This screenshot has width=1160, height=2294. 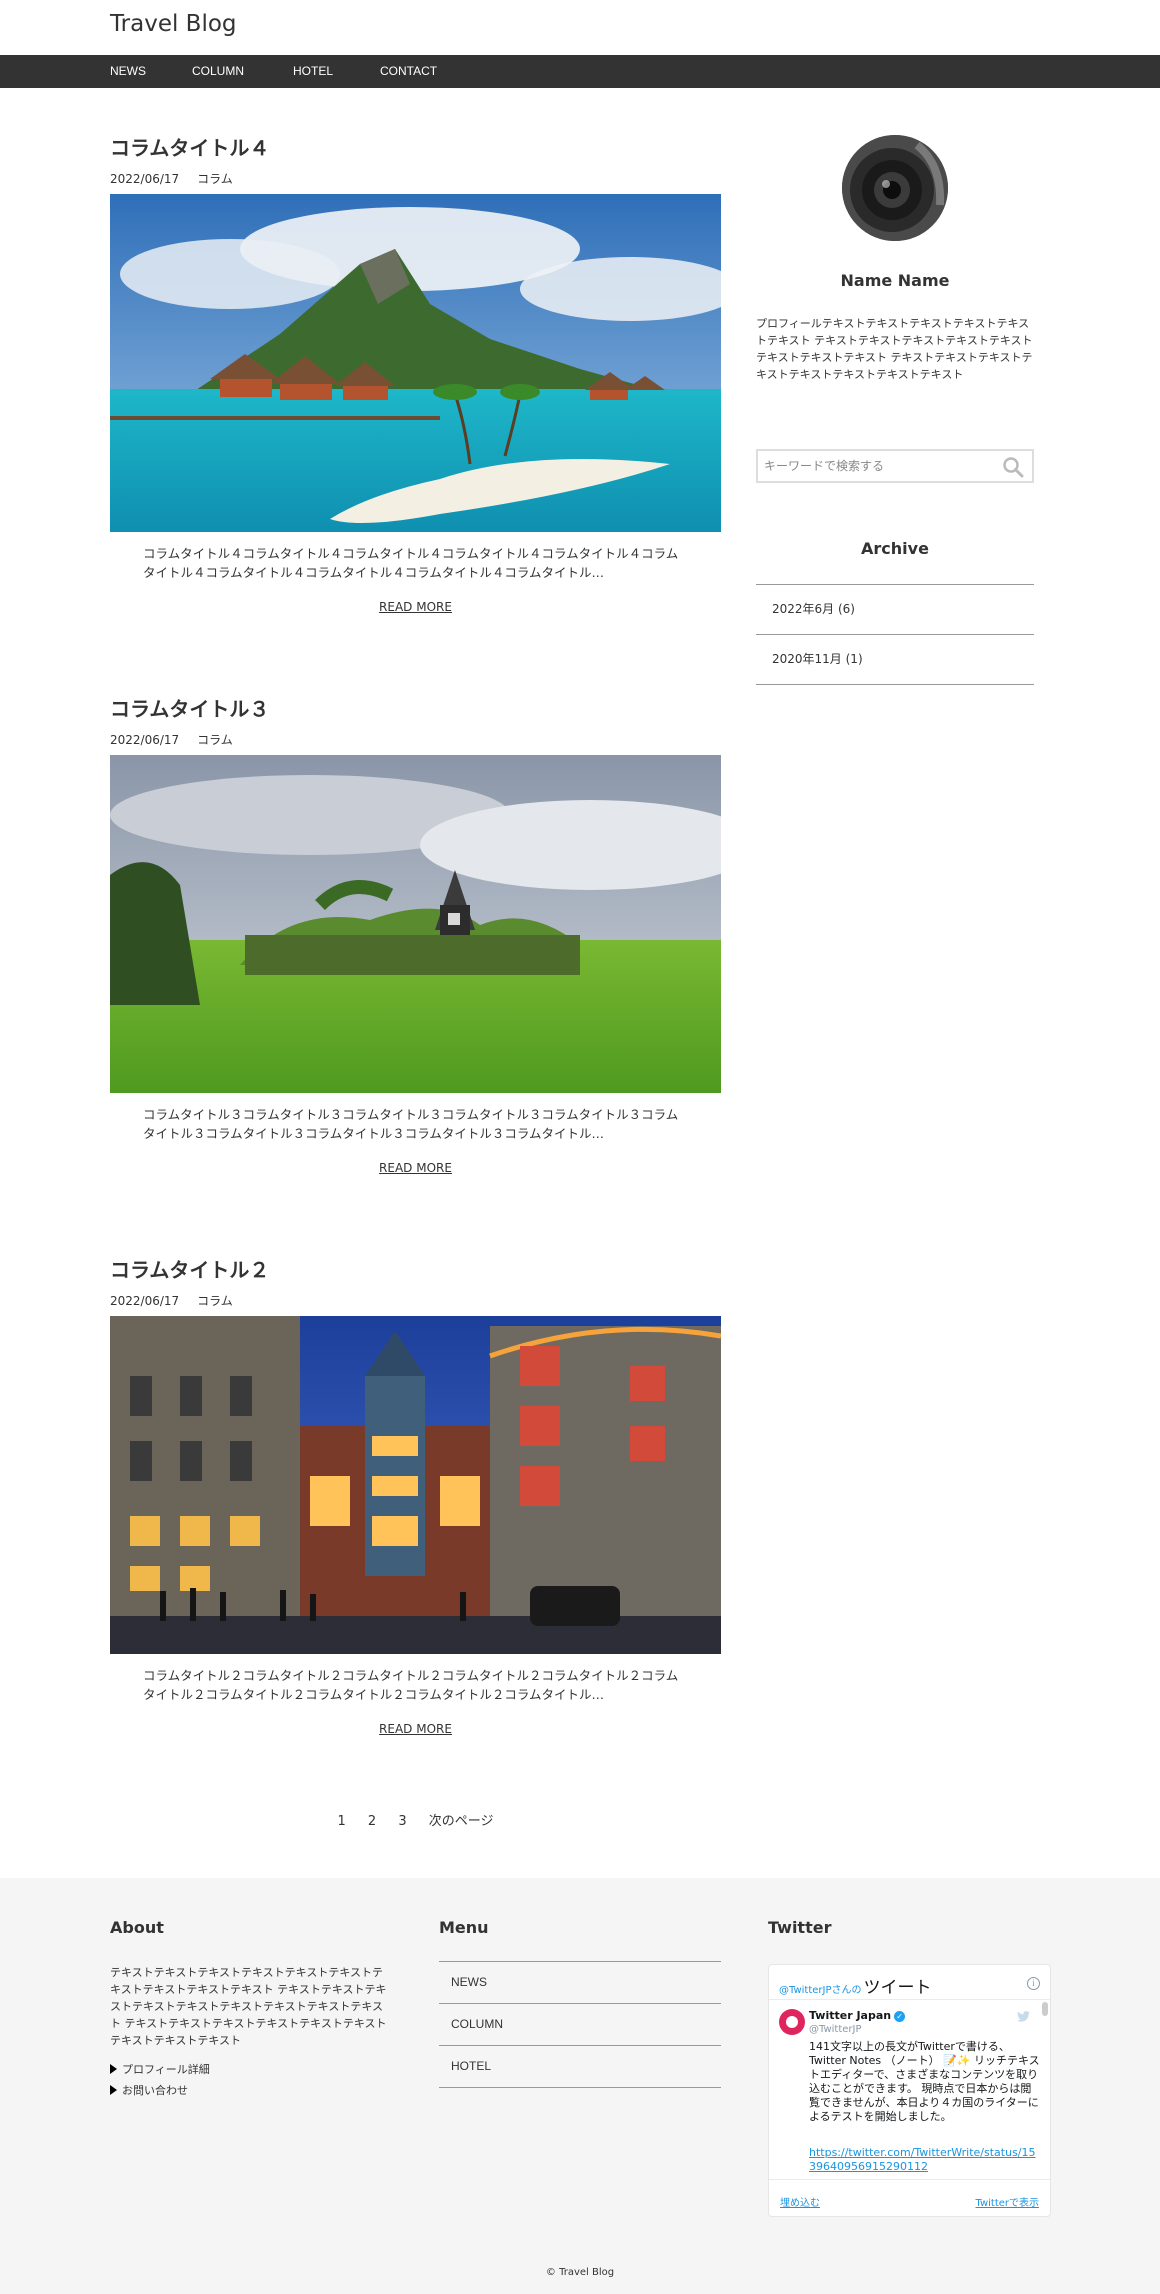 What do you see at coordinates (189, 146) in the screenshot?
I see `post-title: コラムタイトル４` at bounding box center [189, 146].